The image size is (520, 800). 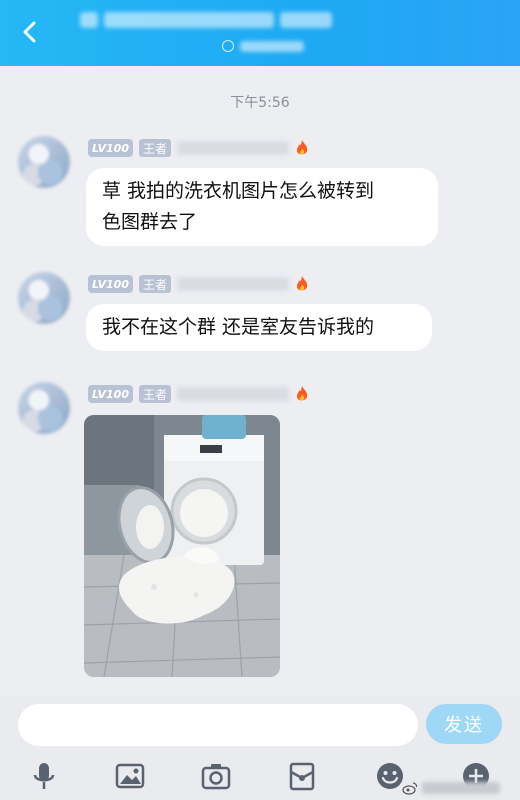 What do you see at coordinates (262, 207) in the screenshot?
I see `message-bubble: 草 我拍的洗衣机图片怎么被转到 色图群去了` at bounding box center [262, 207].